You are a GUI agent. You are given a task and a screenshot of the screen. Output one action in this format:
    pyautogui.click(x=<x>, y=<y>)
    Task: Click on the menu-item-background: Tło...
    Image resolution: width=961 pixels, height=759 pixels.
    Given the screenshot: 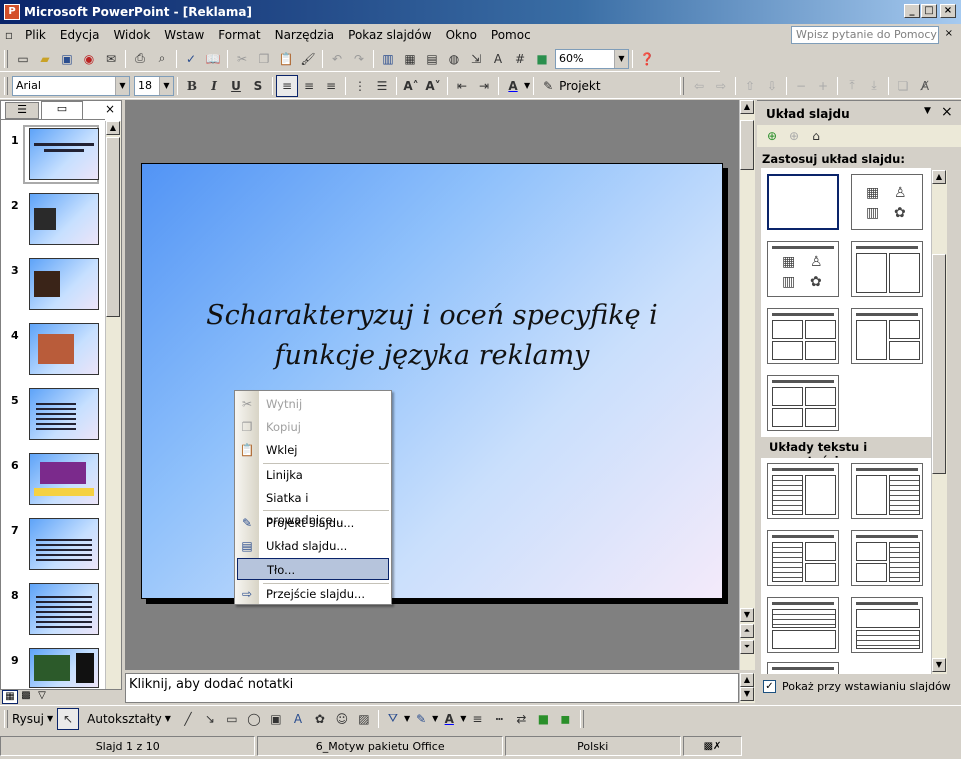 What is the action you would take?
    pyautogui.click(x=313, y=569)
    